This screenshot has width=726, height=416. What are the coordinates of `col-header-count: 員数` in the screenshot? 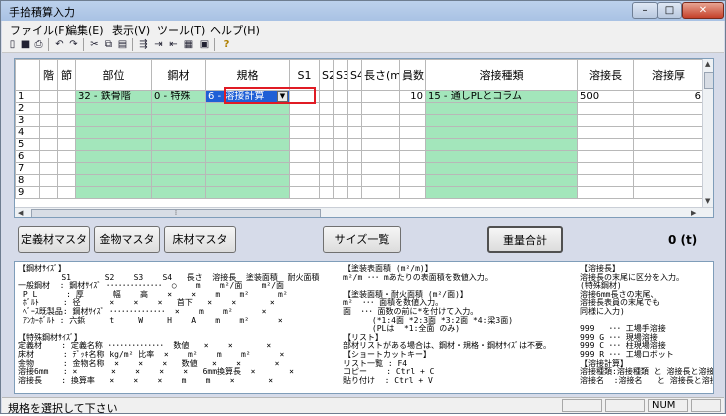 It's located at (412, 75).